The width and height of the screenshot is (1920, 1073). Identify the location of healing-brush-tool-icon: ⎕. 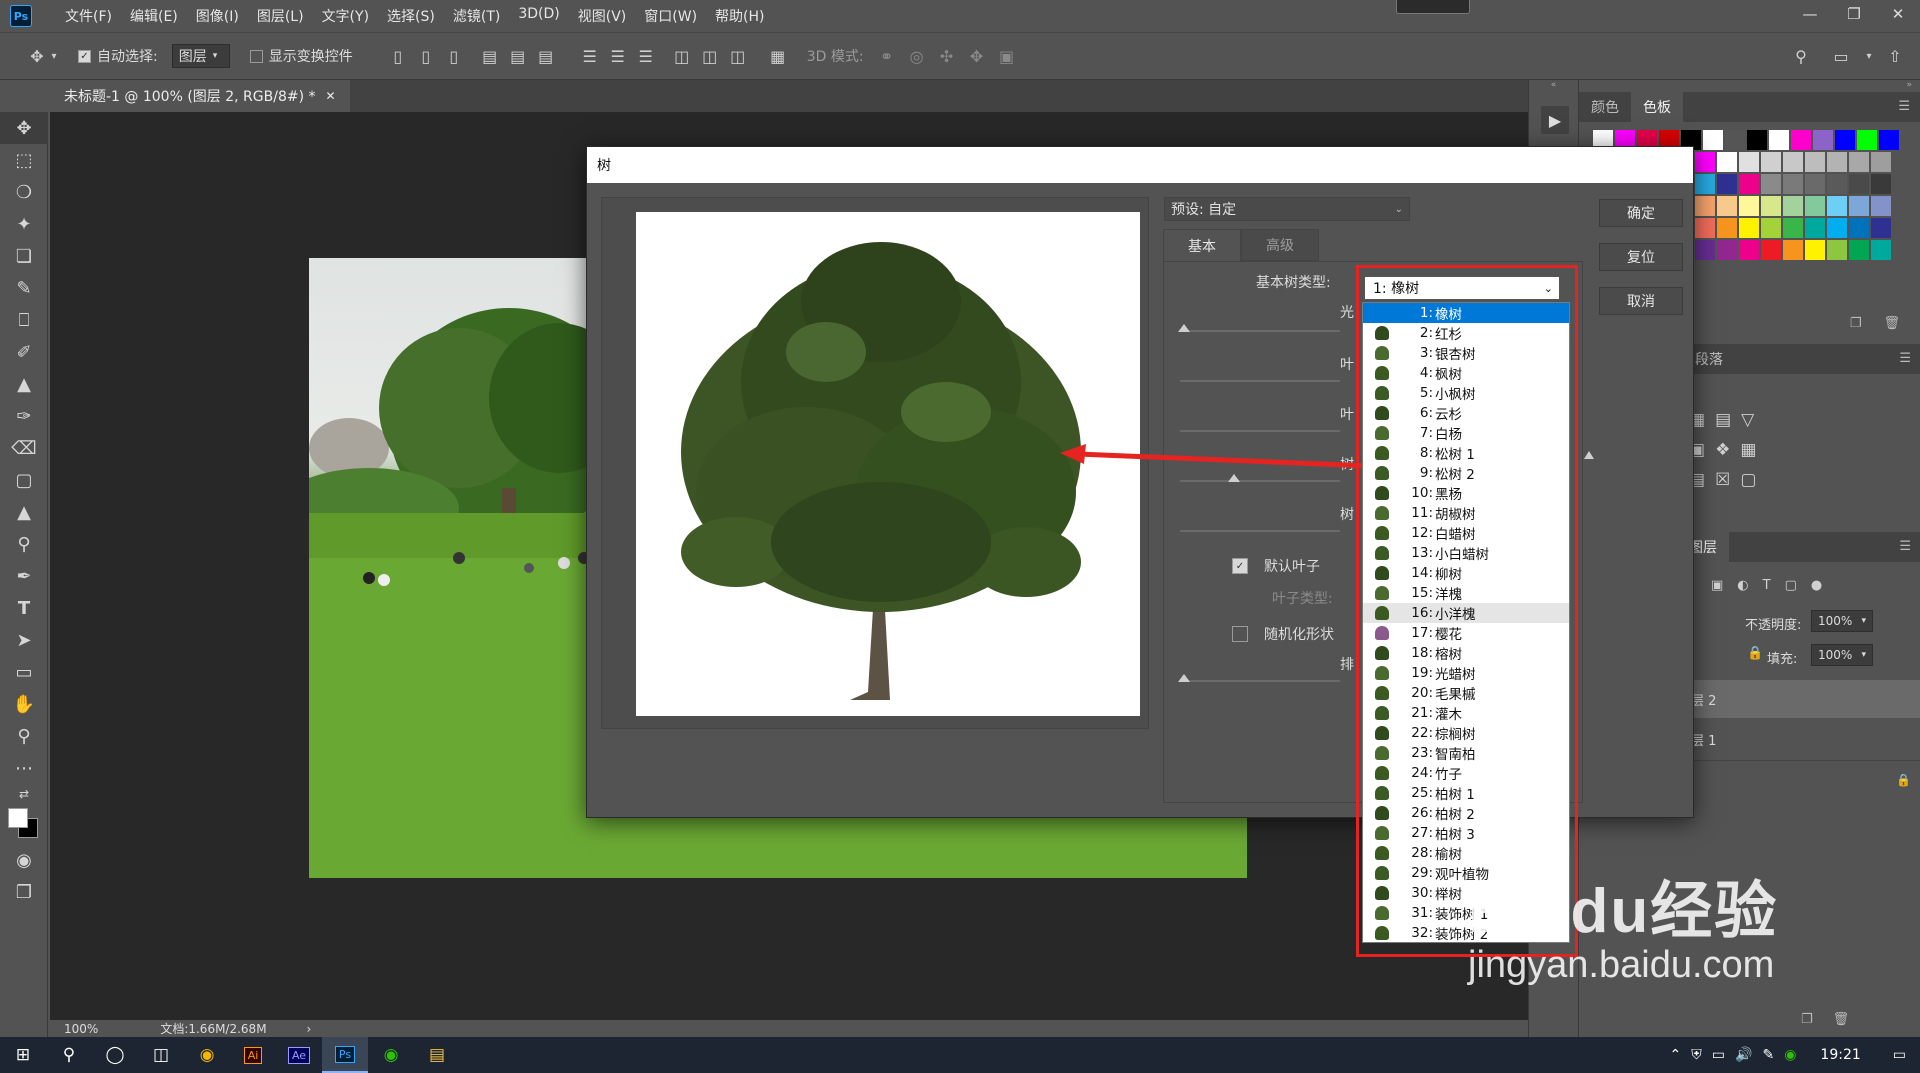
(24, 320).